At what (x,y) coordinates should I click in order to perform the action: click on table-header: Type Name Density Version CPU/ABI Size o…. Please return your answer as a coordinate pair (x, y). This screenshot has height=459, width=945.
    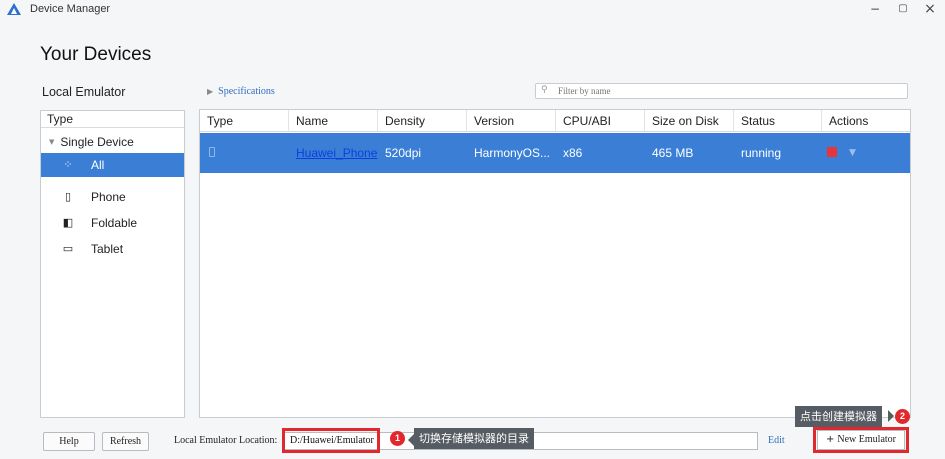
    Looking at the image, I should click on (555, 121).